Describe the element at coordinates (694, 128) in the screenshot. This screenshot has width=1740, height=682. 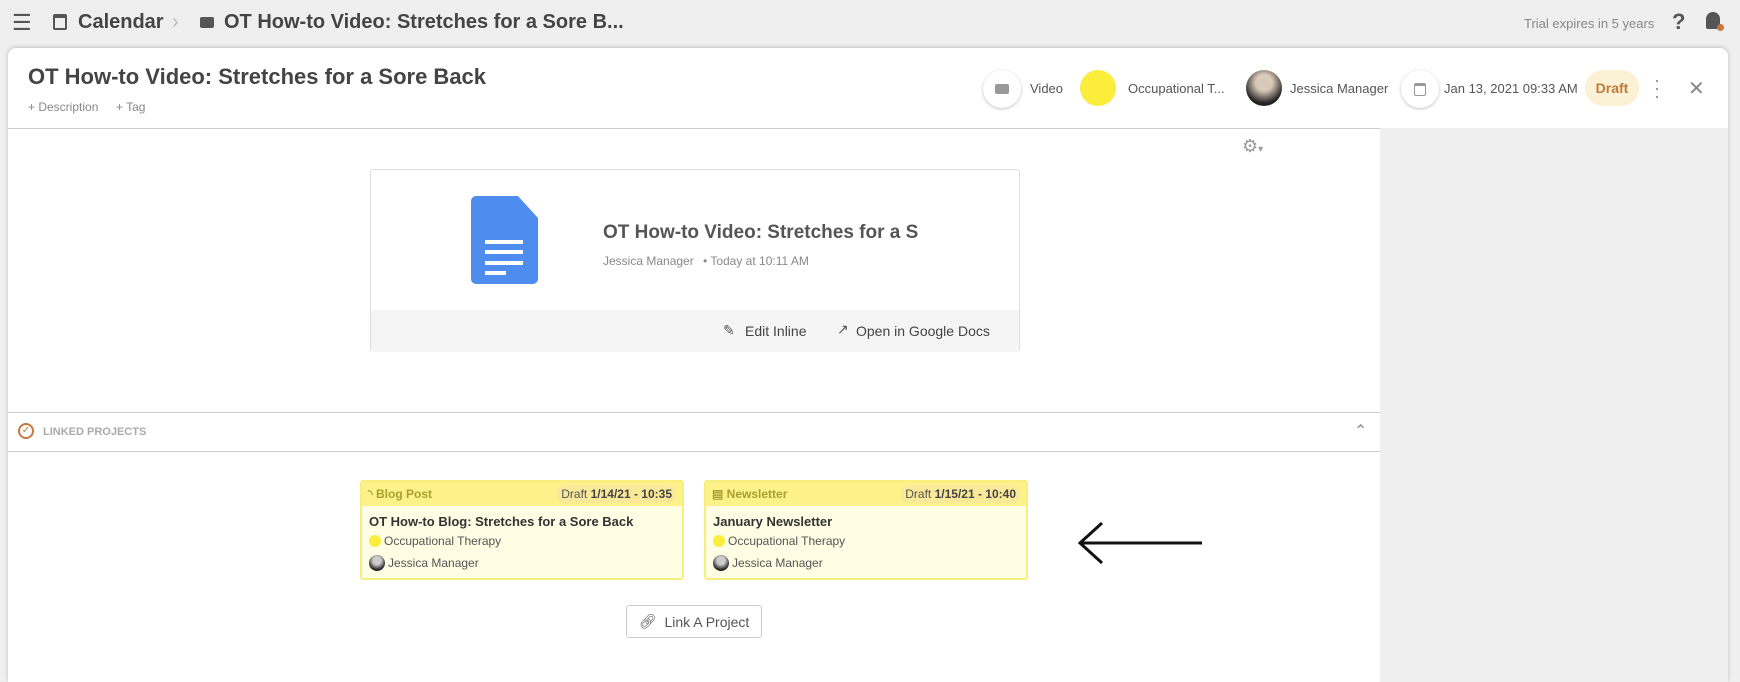
I see `header-divider` at that location.